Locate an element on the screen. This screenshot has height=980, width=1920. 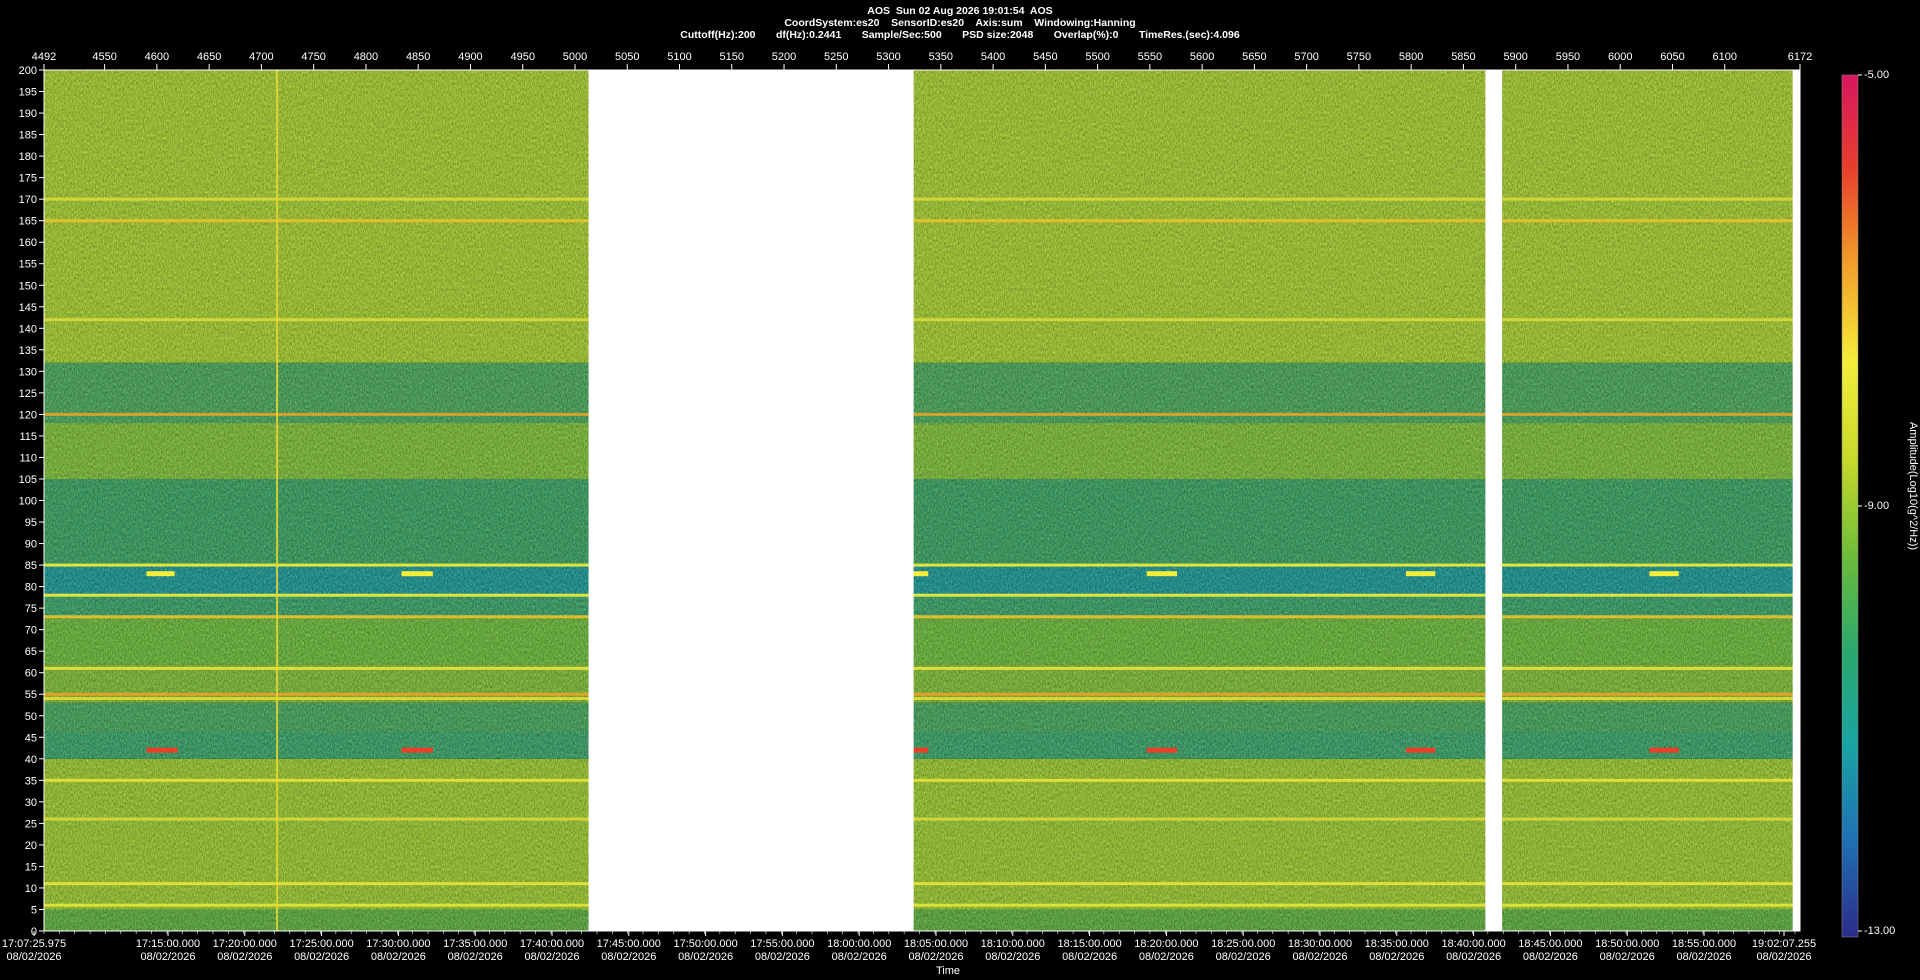
y-tick-label: 20 is located at coordinates (31, 846).